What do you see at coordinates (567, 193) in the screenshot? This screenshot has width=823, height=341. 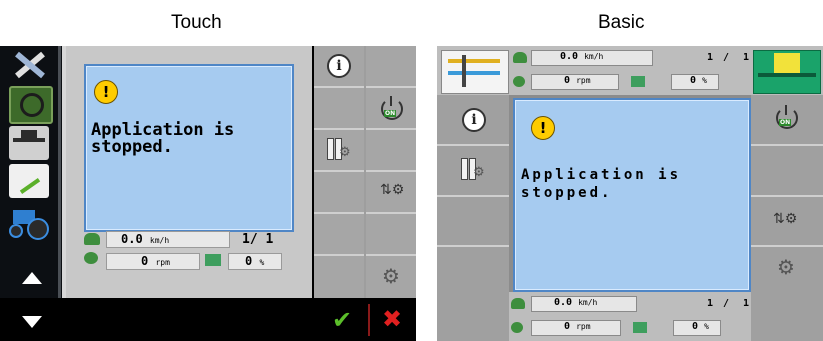 I see `basic-message-line-2: stopped.` at bounding box center [567, 193].